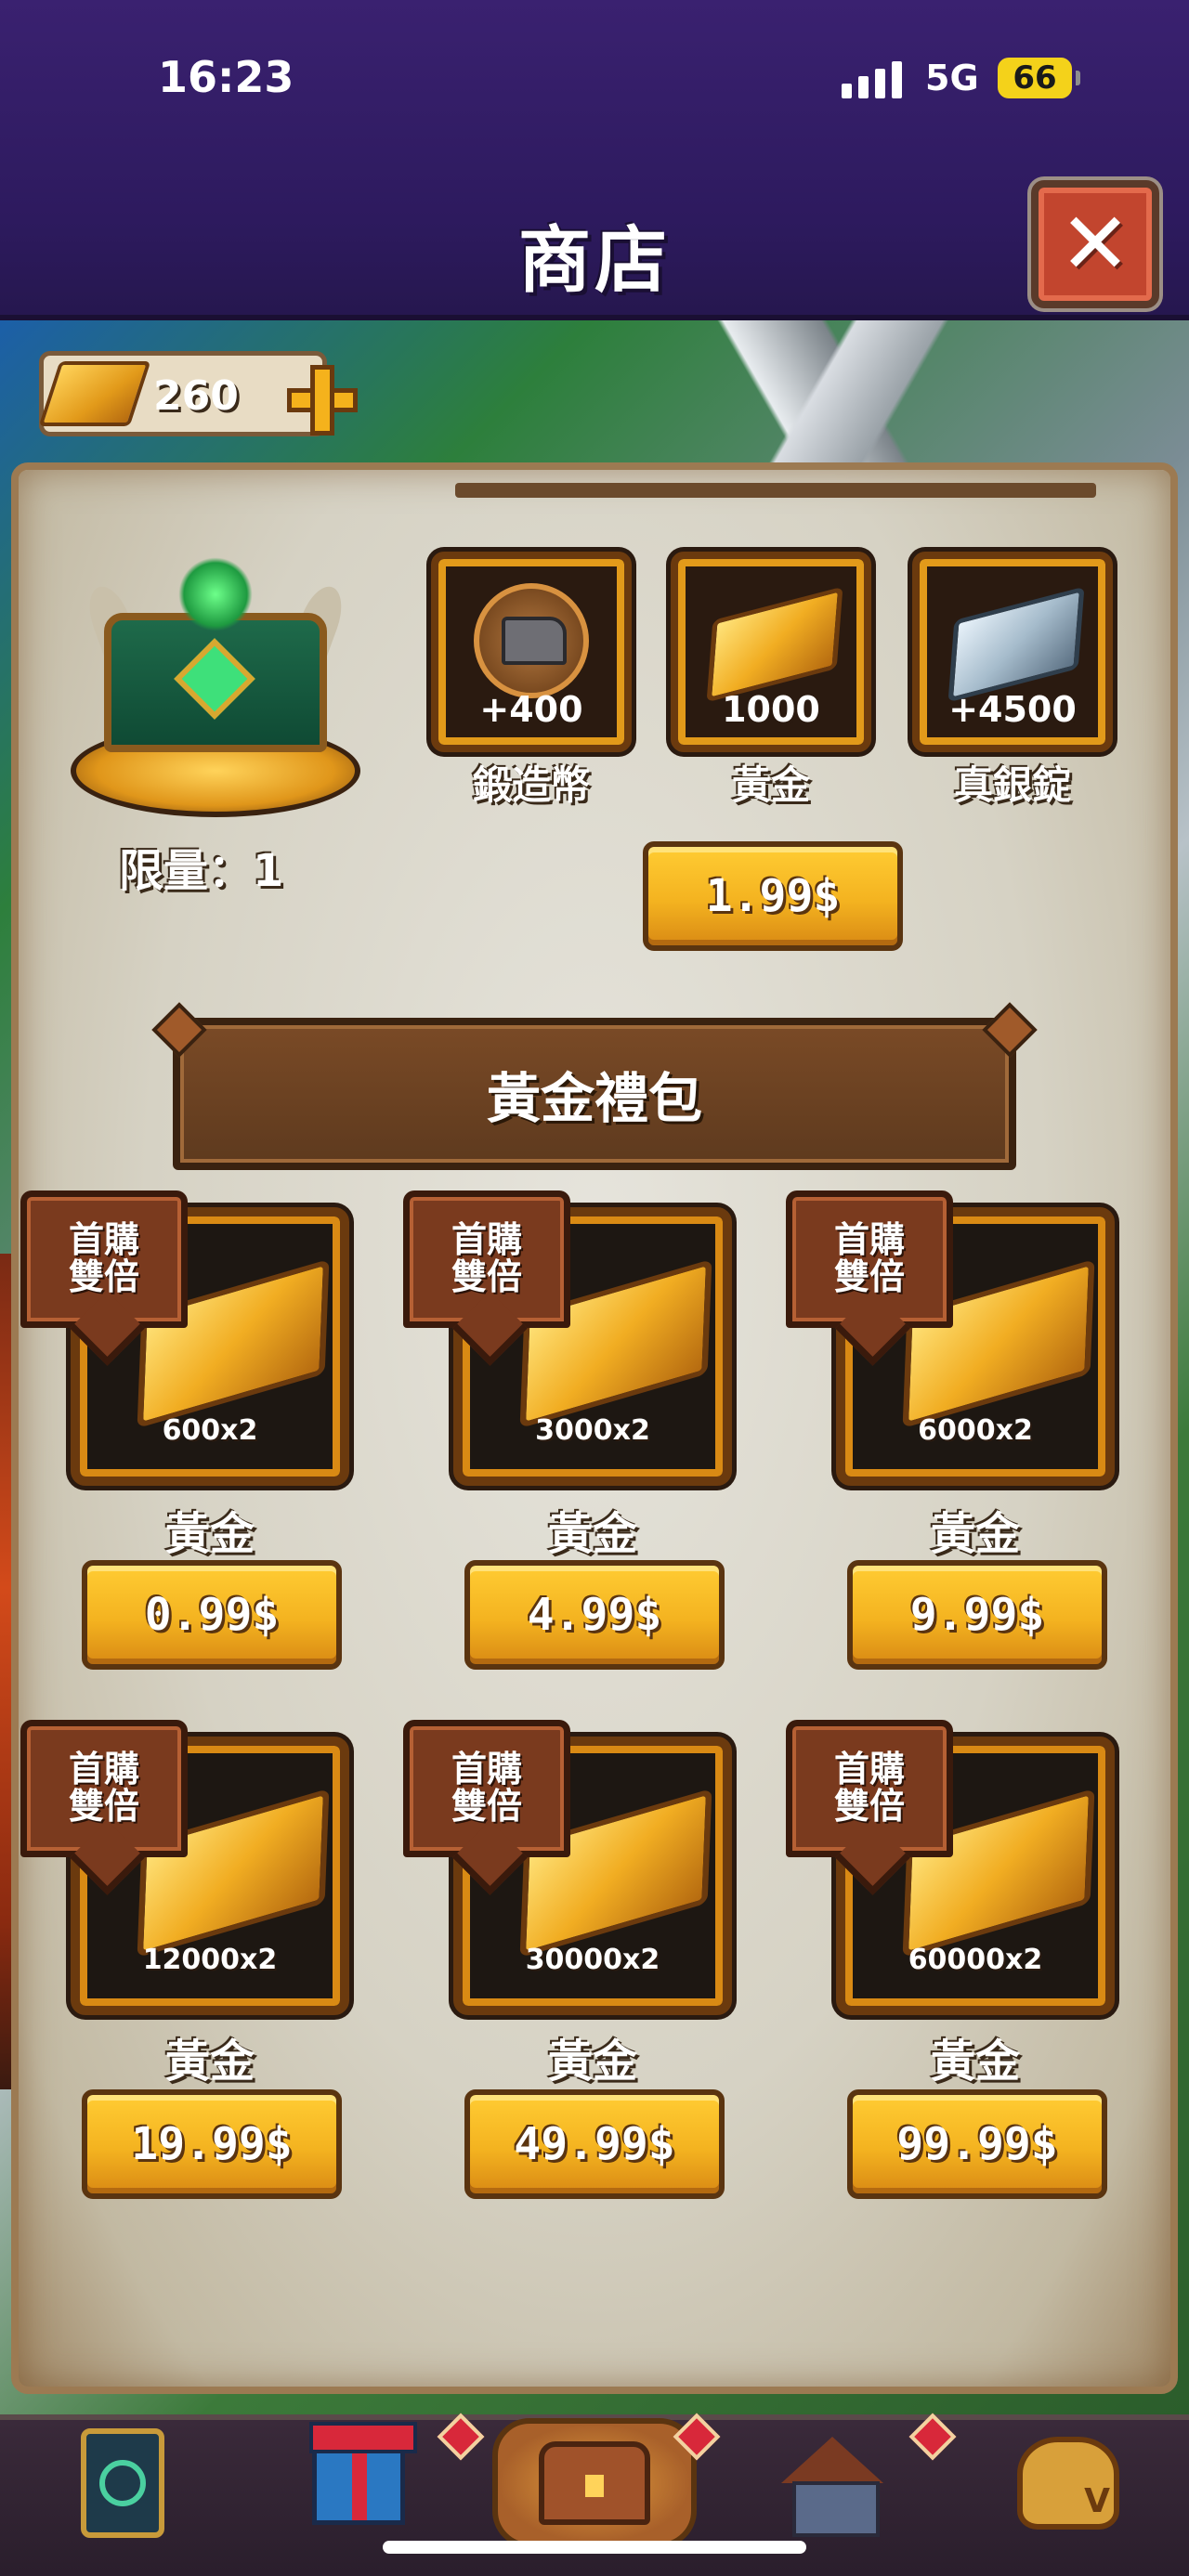  I want to click on item-name: 真銀錠, so click(1012, 785).